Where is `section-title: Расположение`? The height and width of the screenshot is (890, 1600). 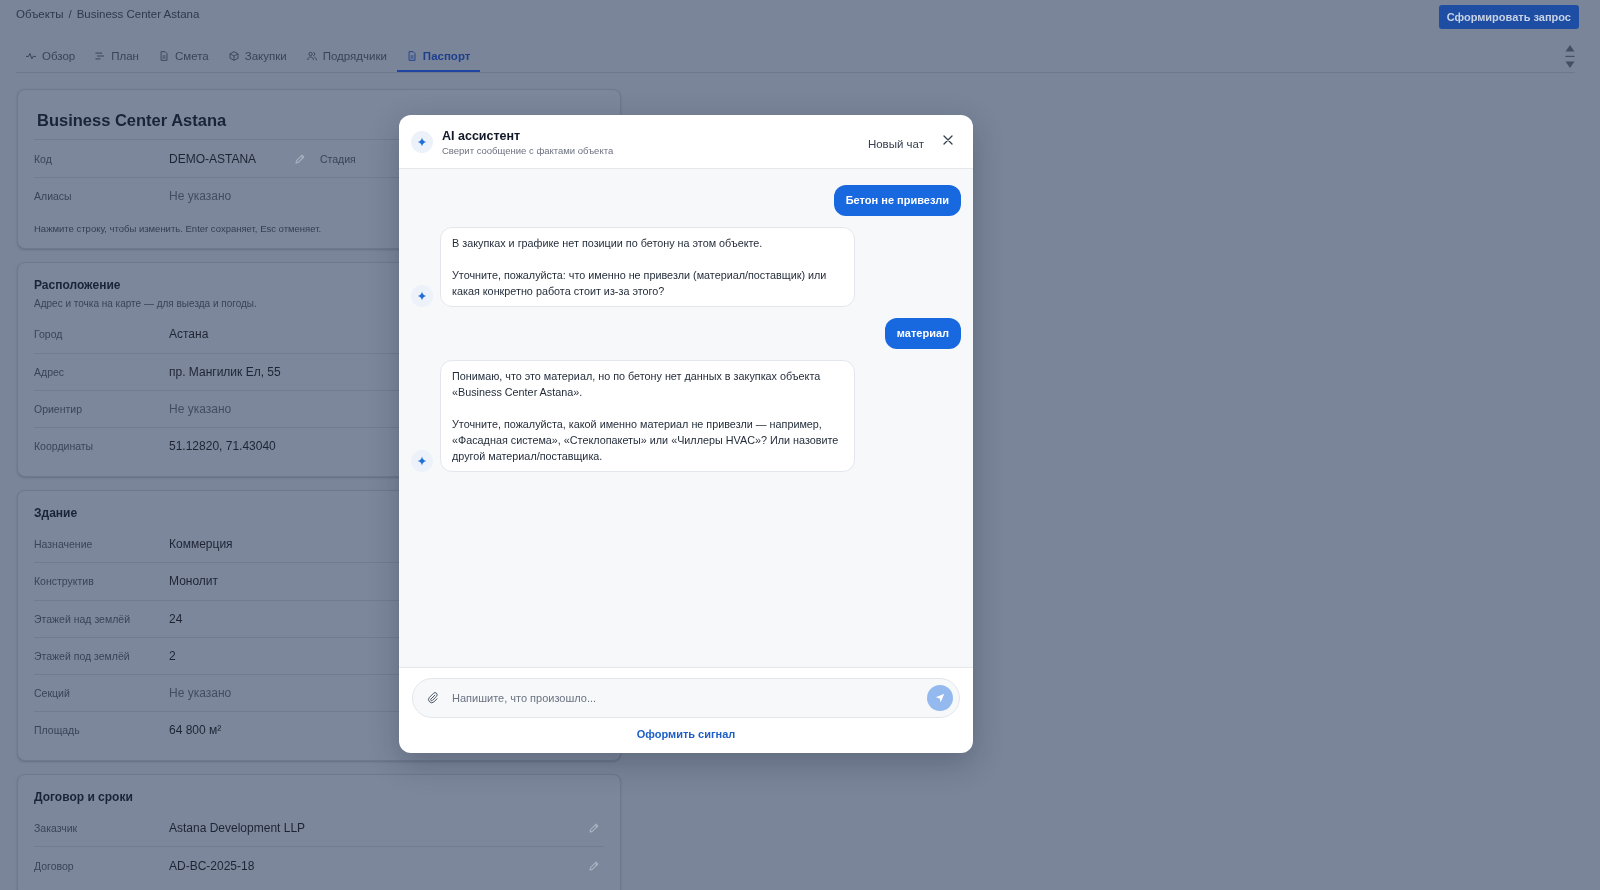
section-title: Расположение is located at coordinates (77, 285).